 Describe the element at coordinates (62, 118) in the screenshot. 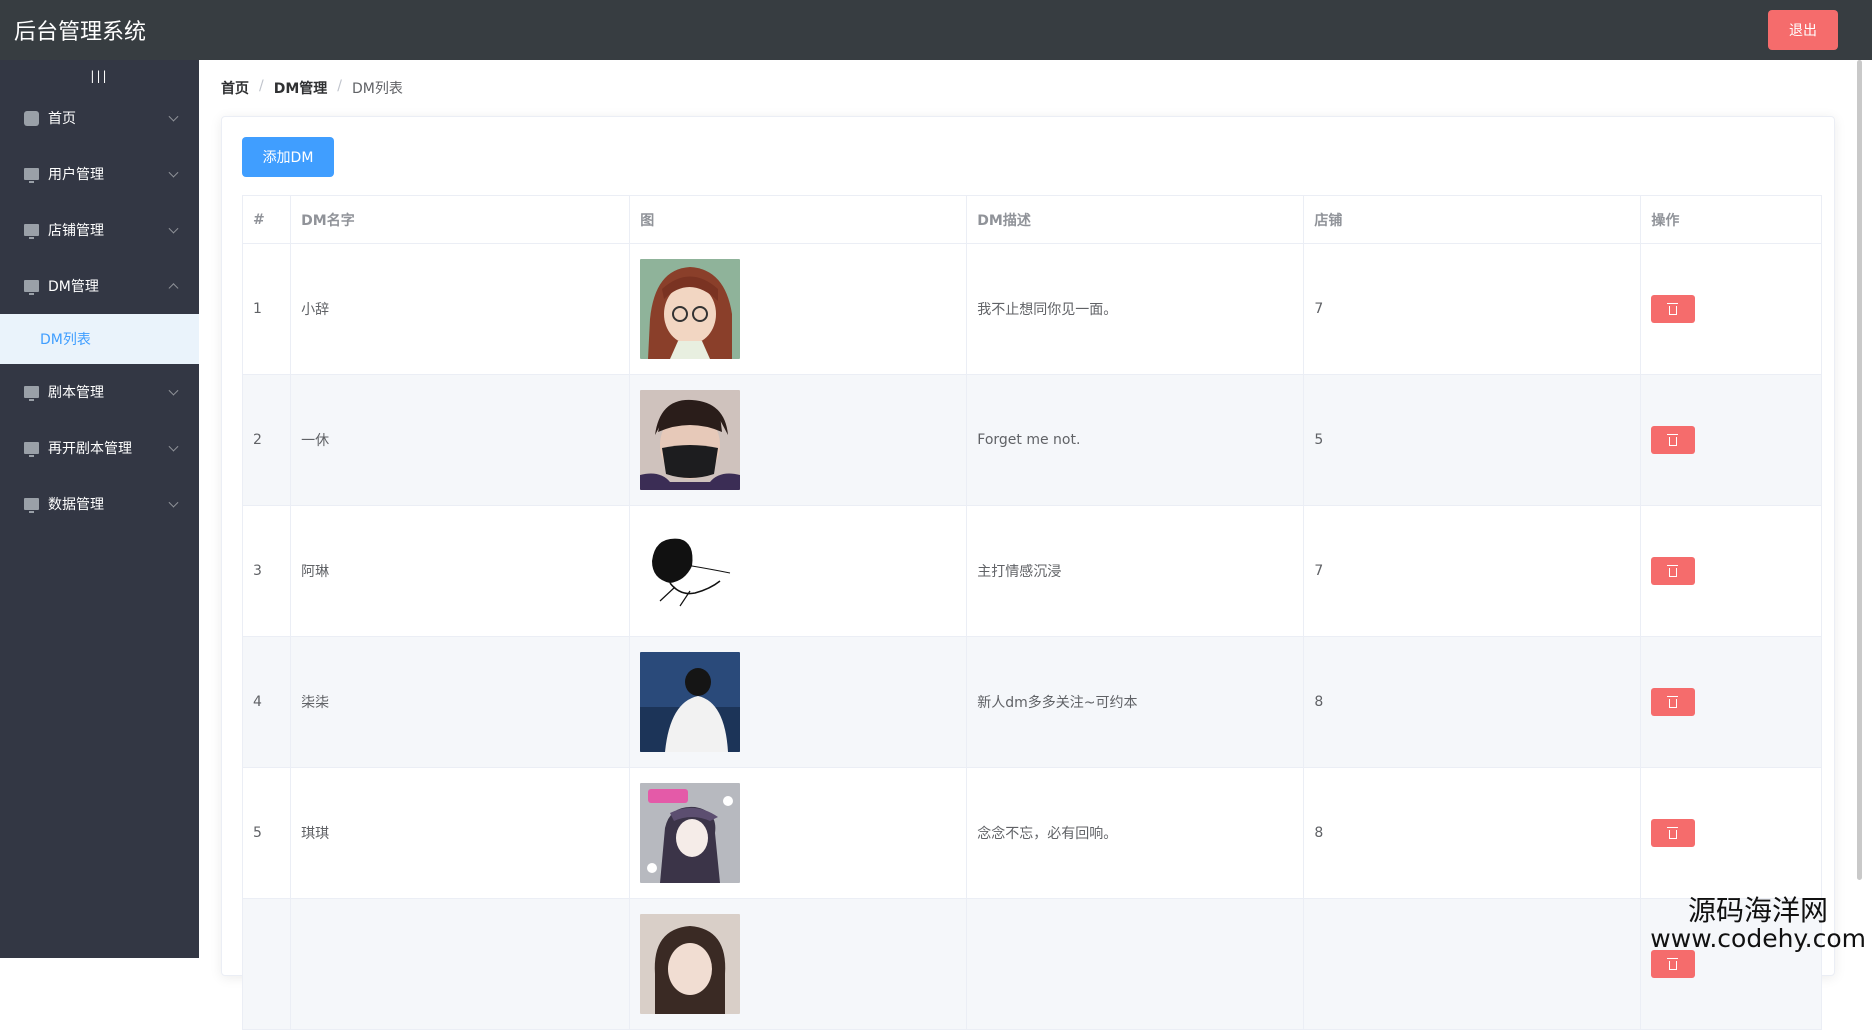

I see `sidebar-item-label: 首页` at that location.